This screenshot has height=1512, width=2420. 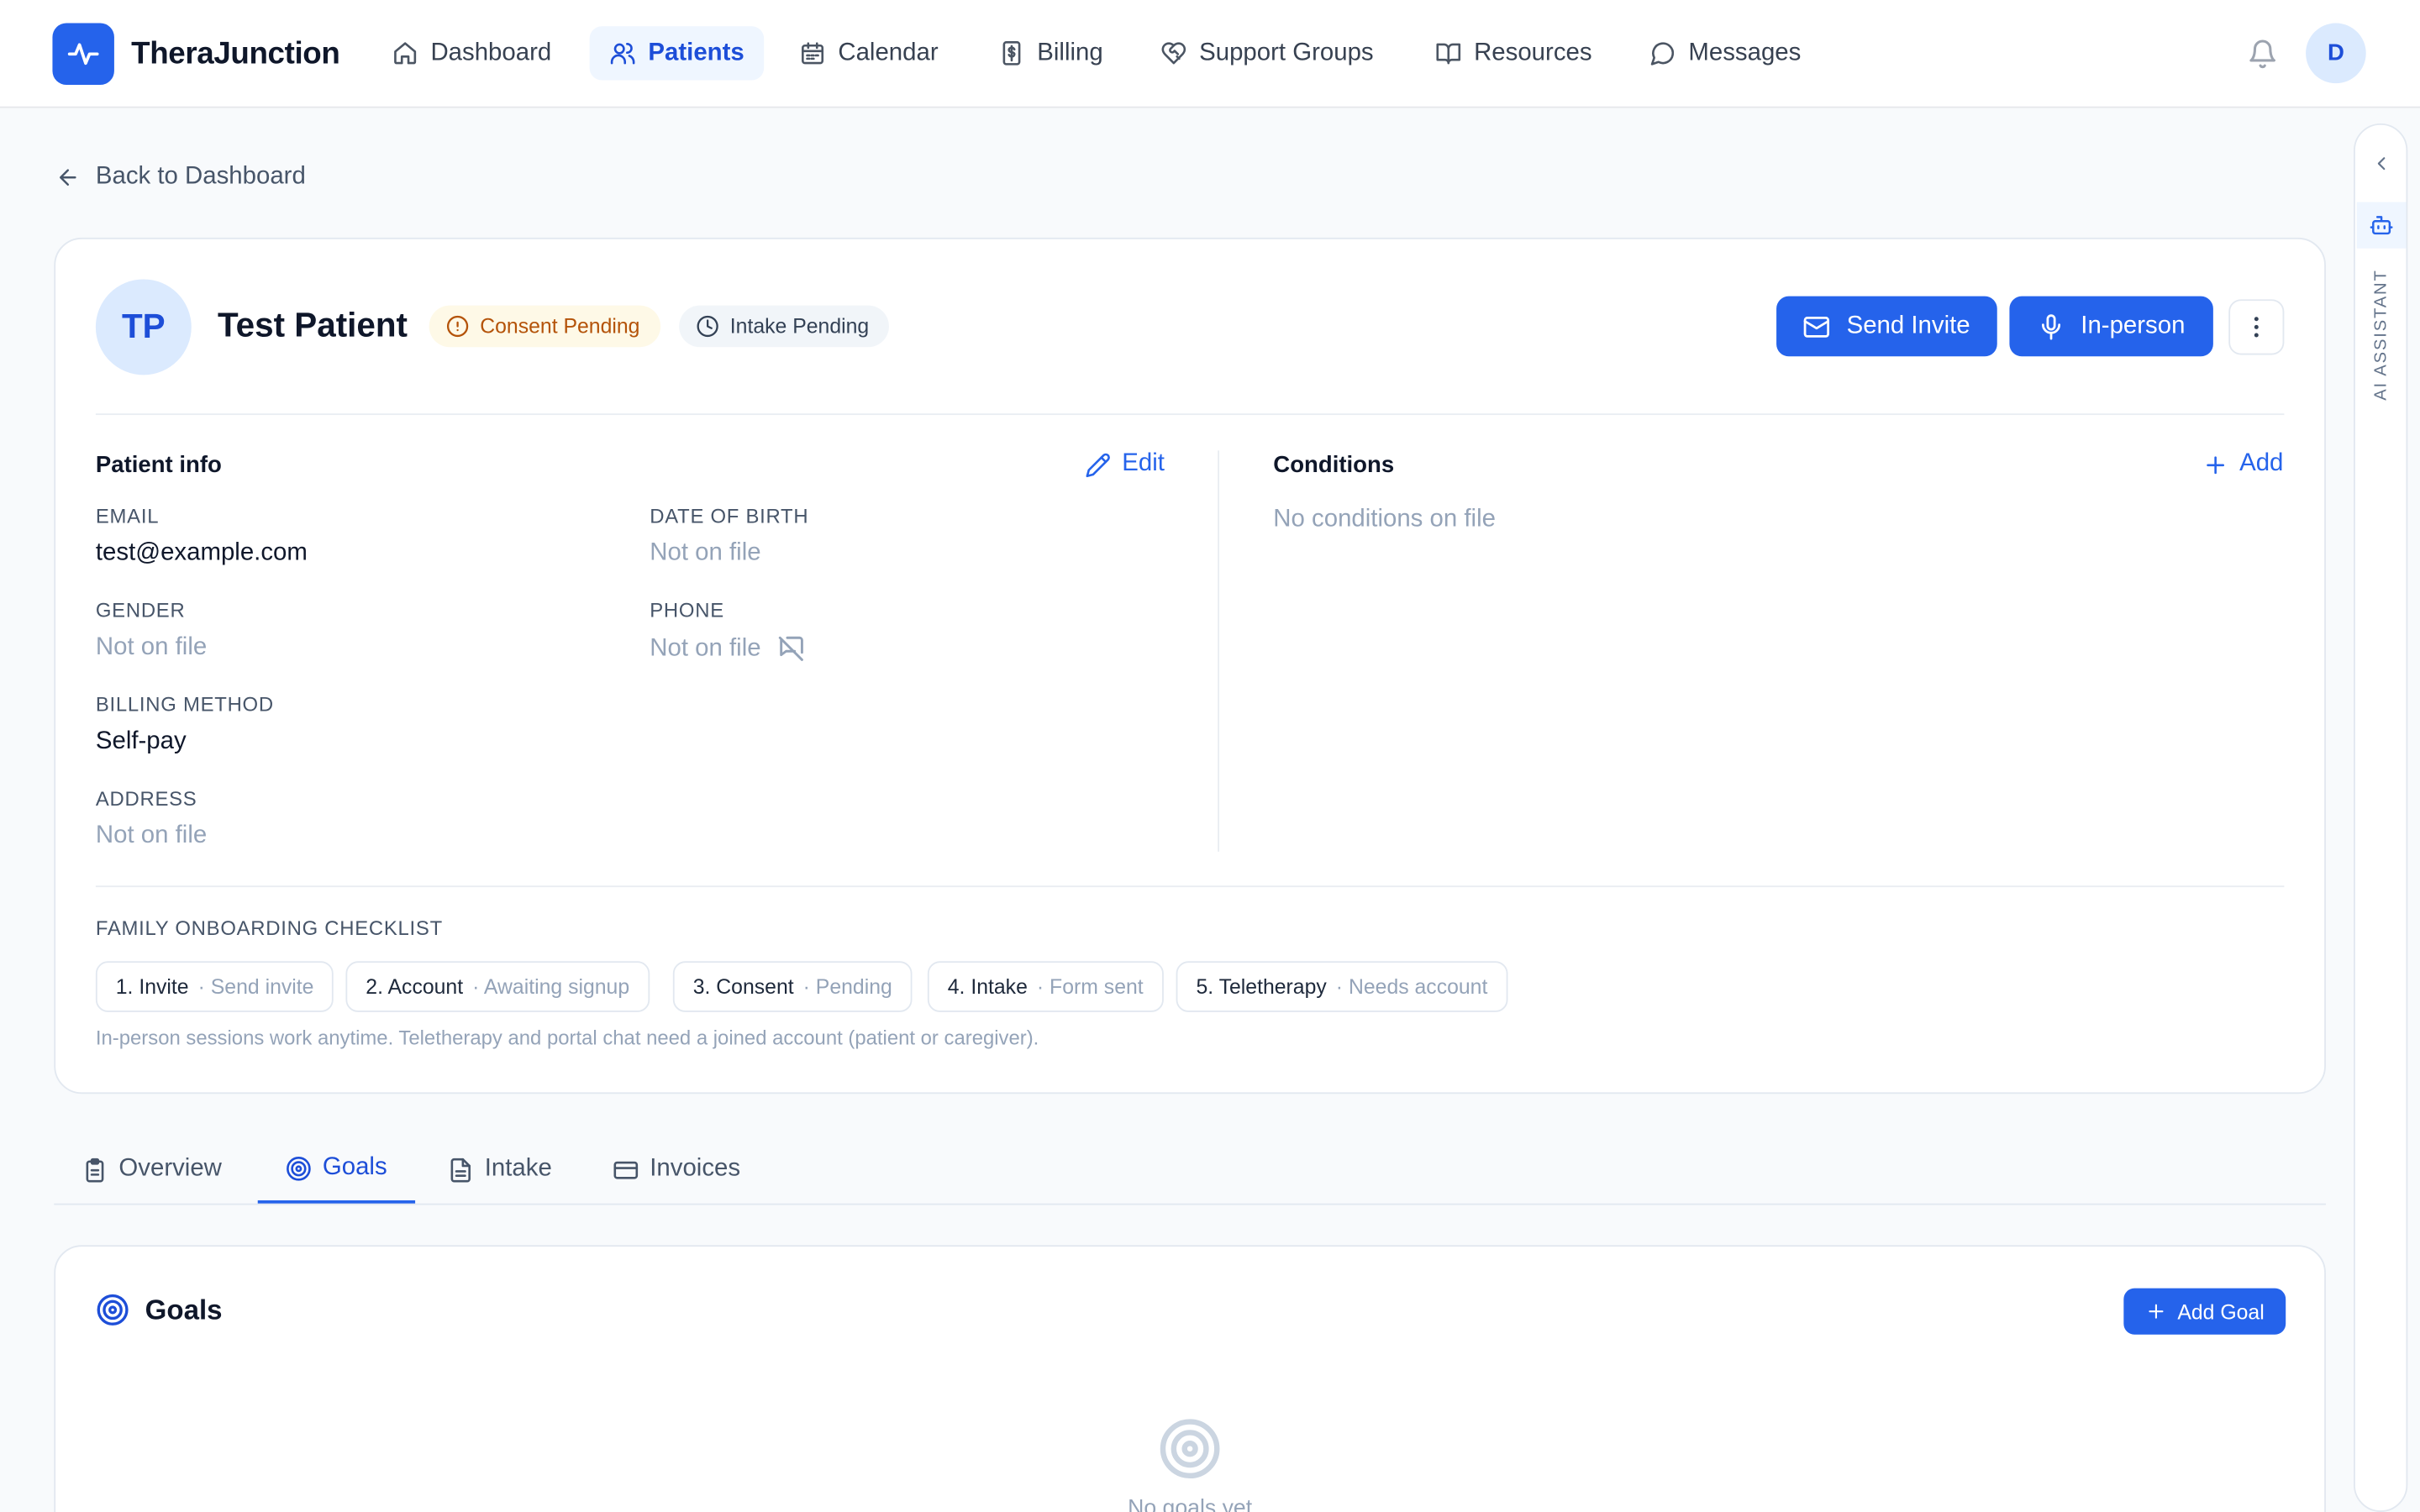 I want to click on phone-field: Not on file, so click(x=728, y=649).